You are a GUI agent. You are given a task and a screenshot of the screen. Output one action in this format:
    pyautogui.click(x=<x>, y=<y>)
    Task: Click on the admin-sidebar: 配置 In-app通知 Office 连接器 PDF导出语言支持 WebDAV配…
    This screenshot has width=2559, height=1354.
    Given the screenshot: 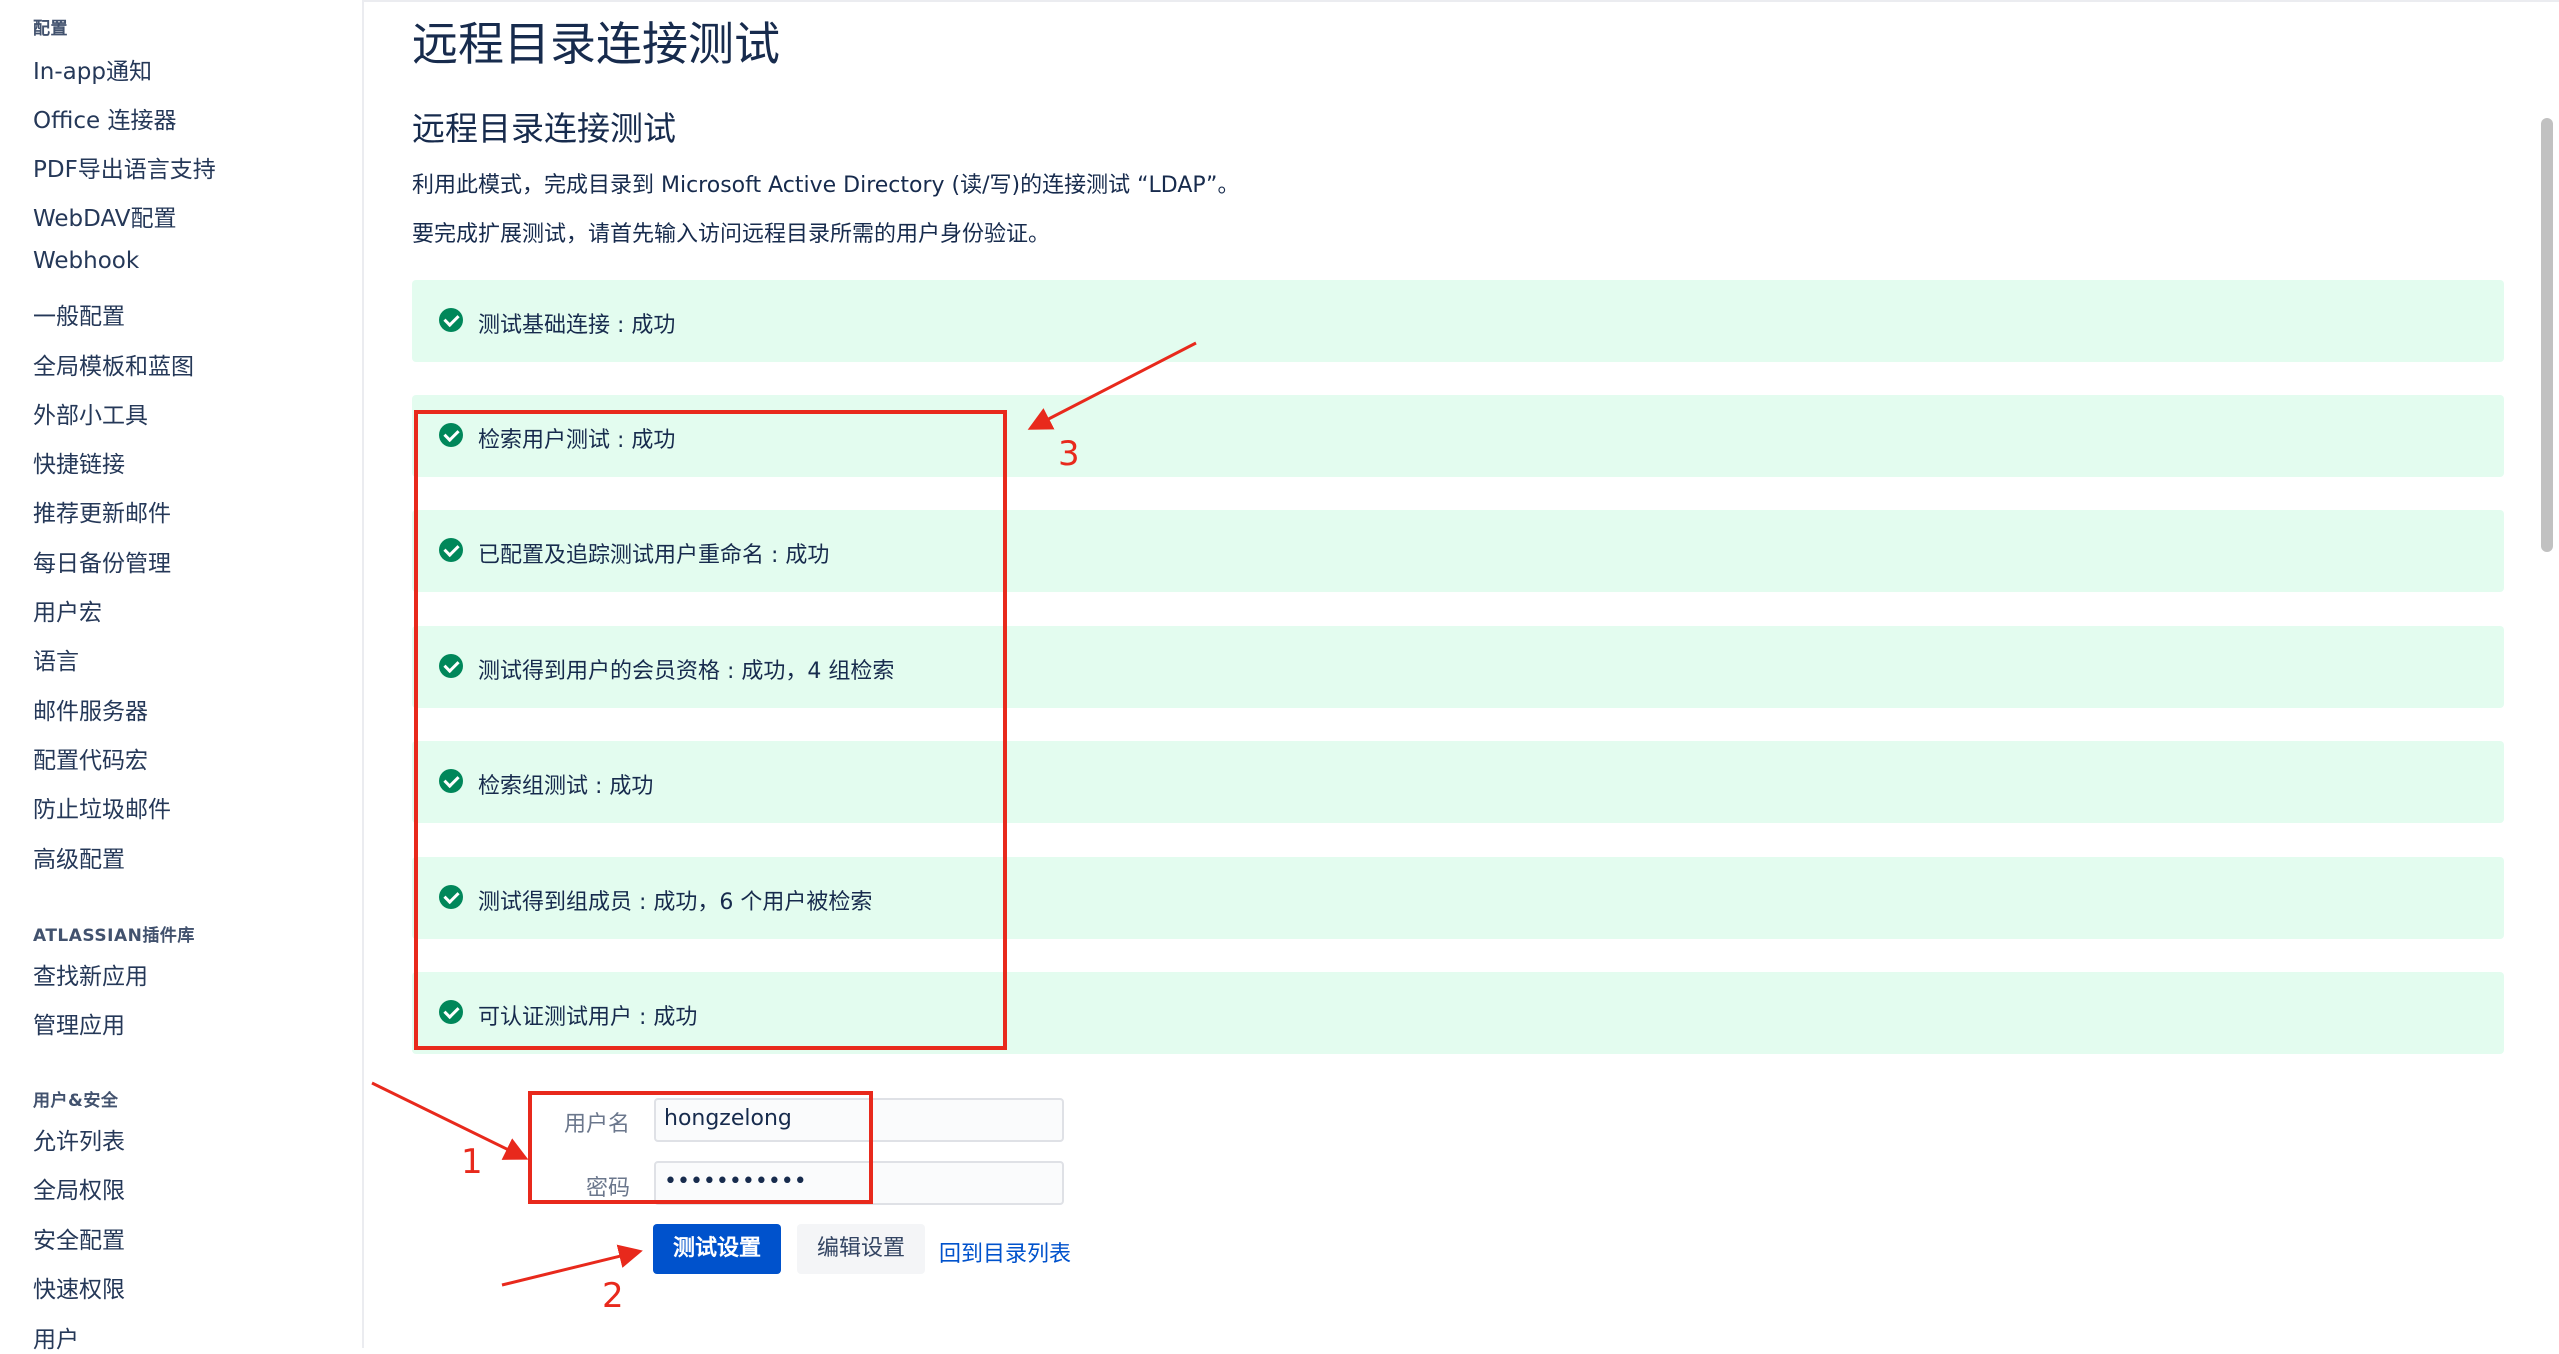 What is the action you would take?
    pyautogui.click(x=182, y=676)
    